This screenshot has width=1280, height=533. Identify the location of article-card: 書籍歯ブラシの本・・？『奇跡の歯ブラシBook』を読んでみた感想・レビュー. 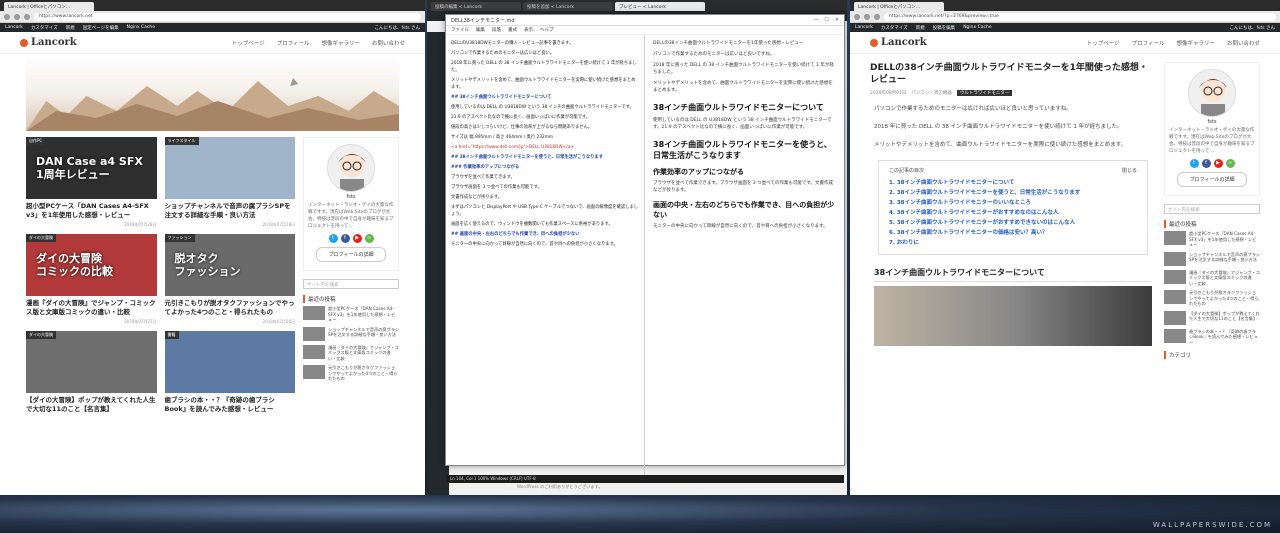
(230, 372).